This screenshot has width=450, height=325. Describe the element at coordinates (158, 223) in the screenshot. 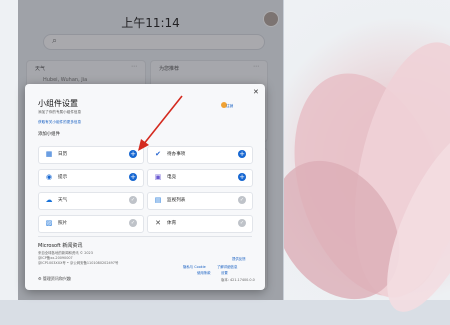

I see `sports-icon: ✕` at that location.